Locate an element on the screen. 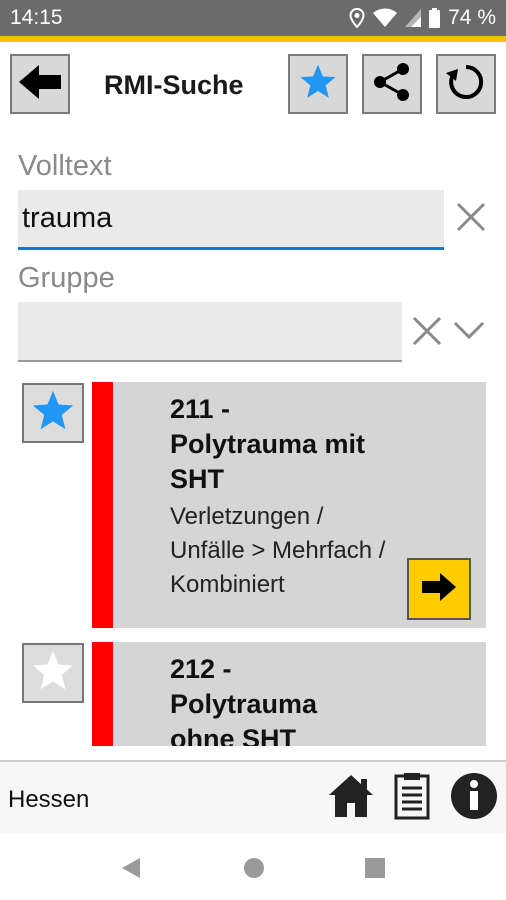  clipboard-icon is located at coordinates (412, 798).